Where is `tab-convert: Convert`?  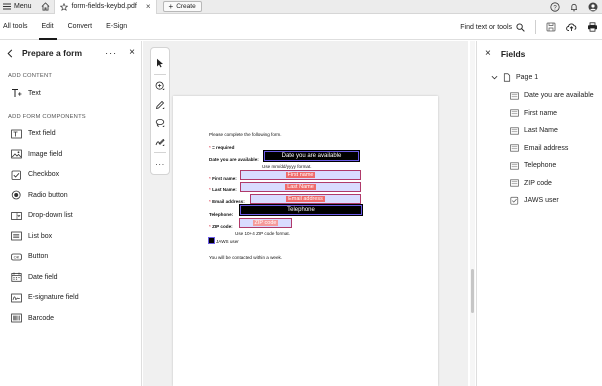
tab-convert: Convert is located at coordinates (80, 27).